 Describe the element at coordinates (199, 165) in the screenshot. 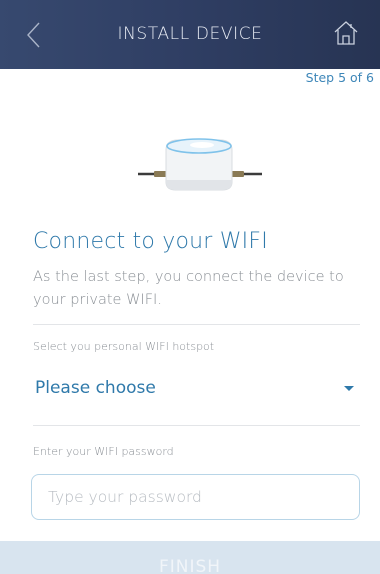

I see `device-illustration` at that location.